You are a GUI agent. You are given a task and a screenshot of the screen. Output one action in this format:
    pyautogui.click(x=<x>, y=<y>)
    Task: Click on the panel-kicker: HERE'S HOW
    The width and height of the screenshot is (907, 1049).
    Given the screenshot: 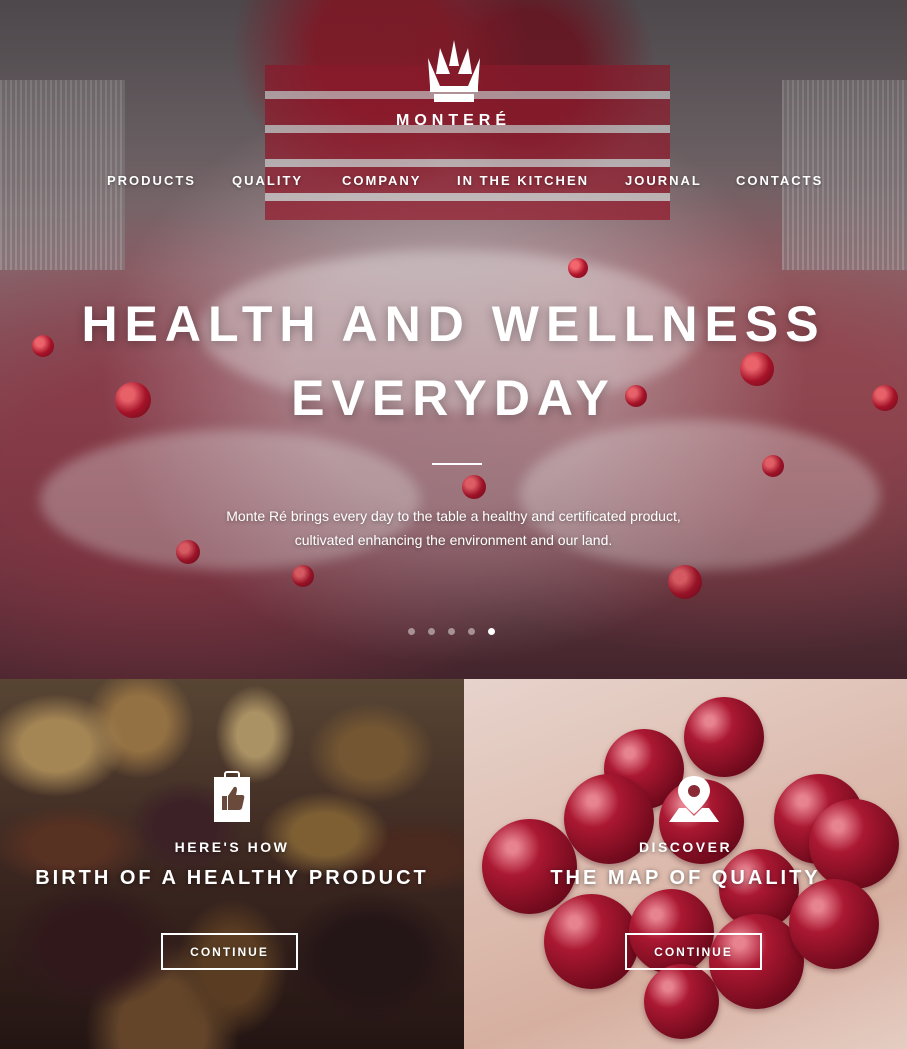 What is the action you would take?
    pyautogui.click(x=232, y=847)
    